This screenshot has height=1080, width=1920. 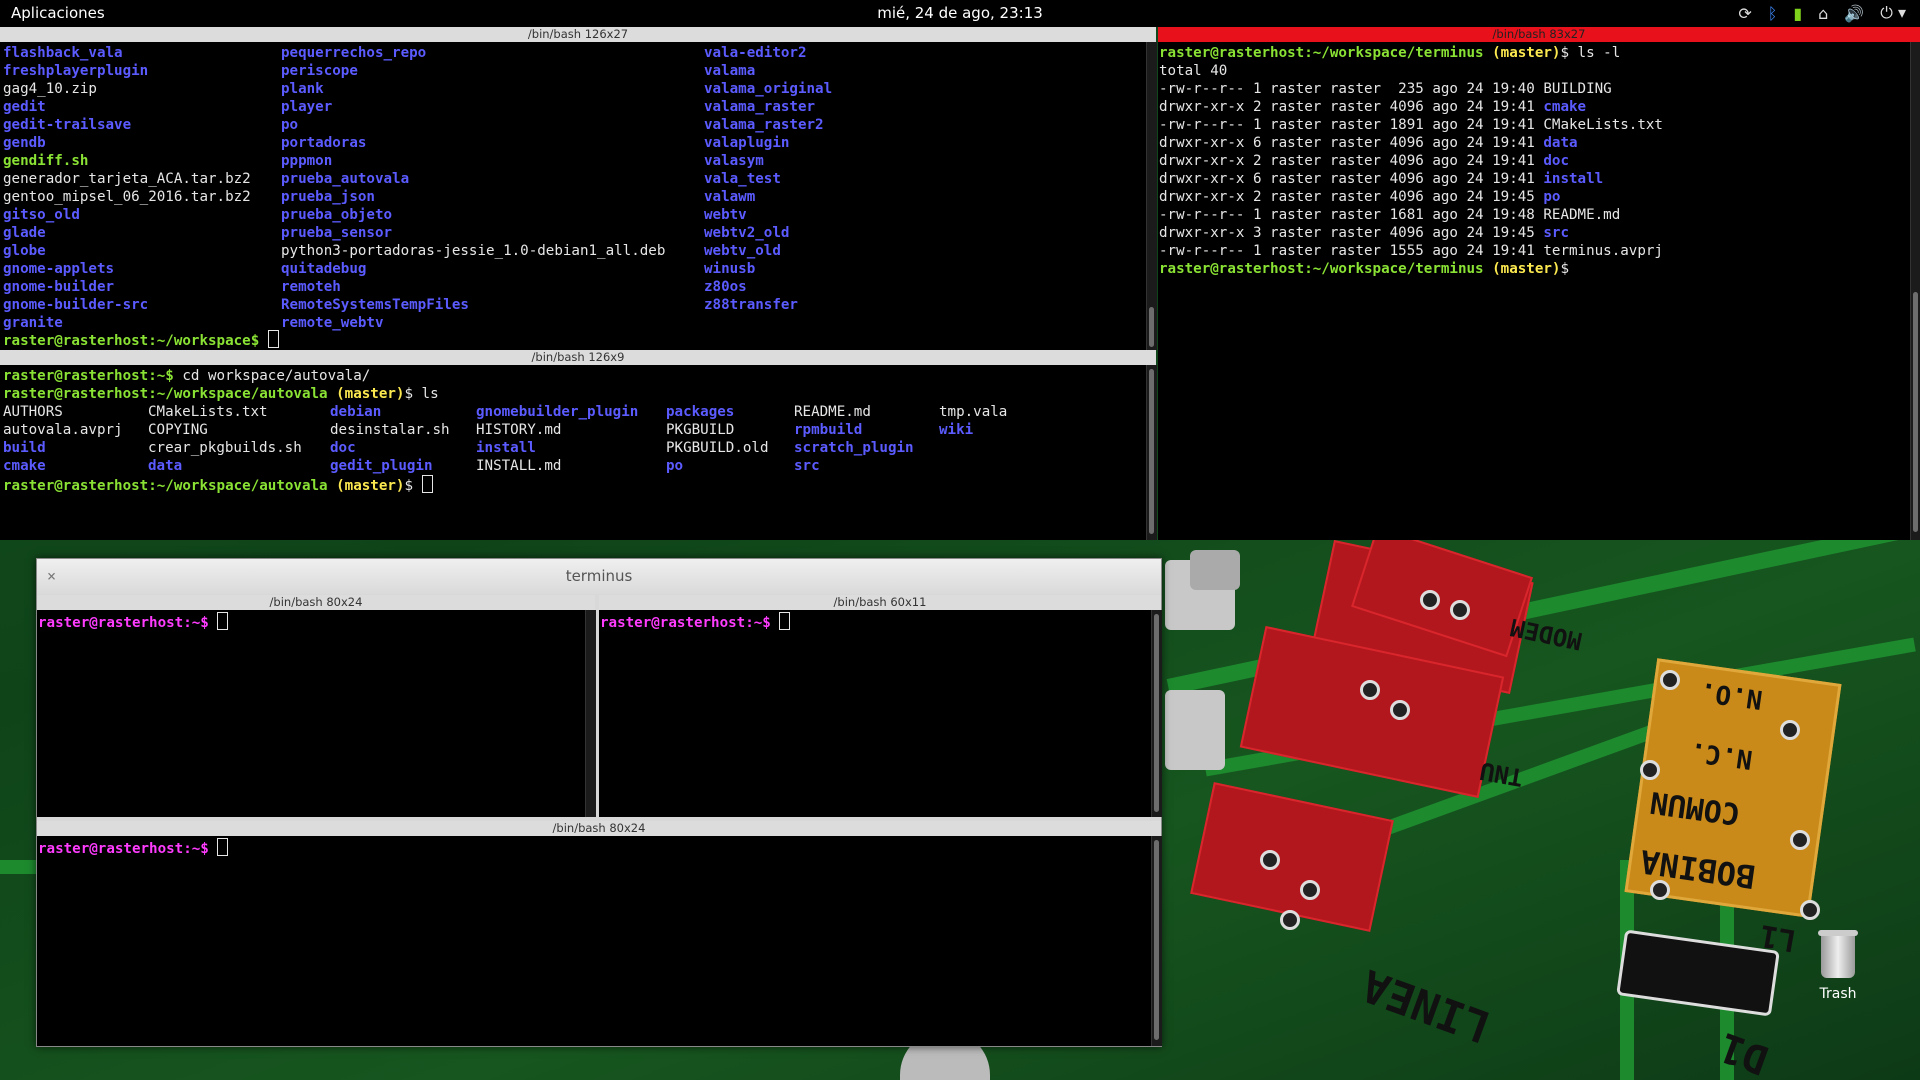 What do you see at coordinates (24, 251) in the screenshot?
I see `ls-entry: globe` at bounding box center [24, 251].